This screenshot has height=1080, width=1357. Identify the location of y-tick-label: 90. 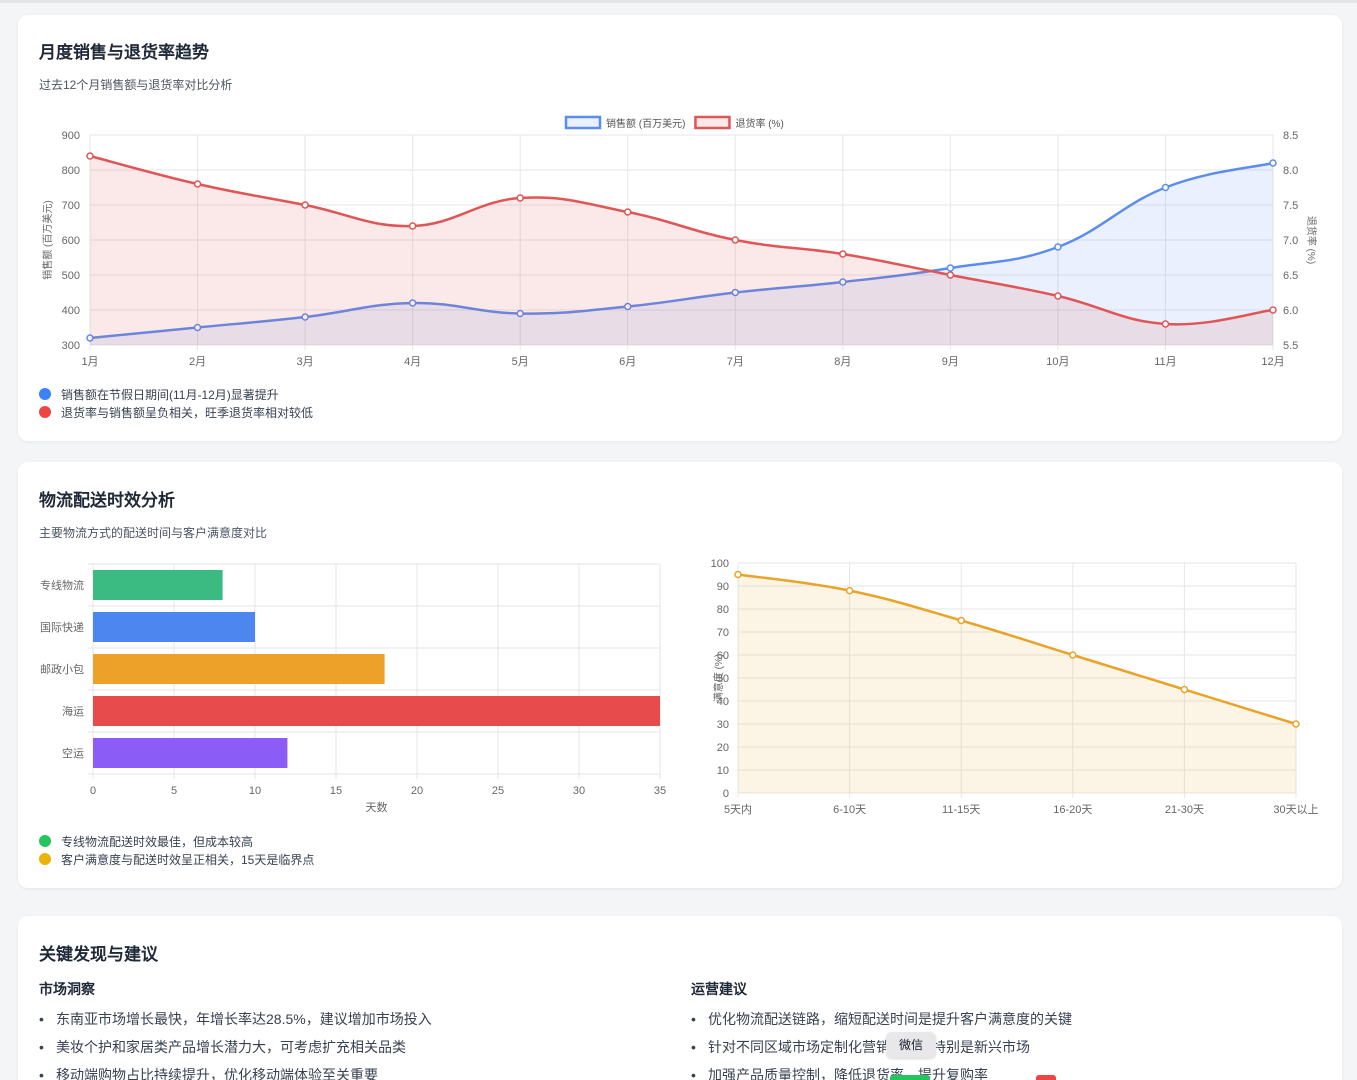
(723, 587).